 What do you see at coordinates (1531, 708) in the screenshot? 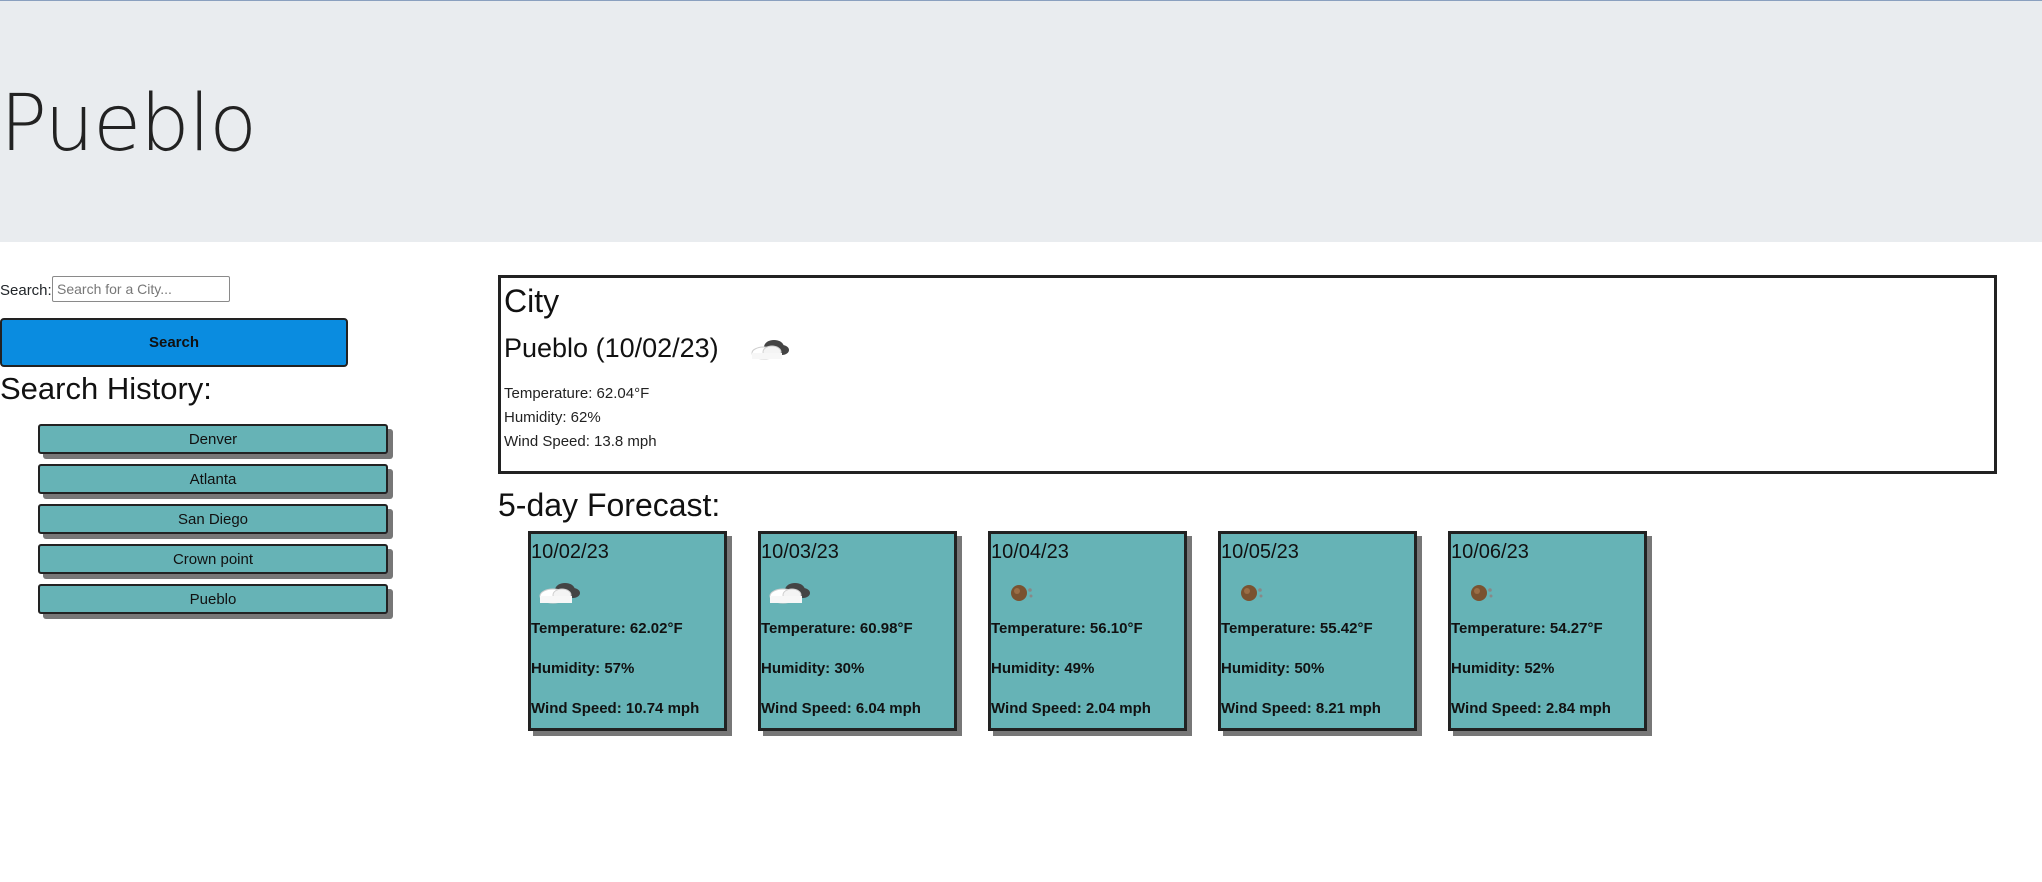
I see `forecast-wind-speed: Wind Speed: 2.84 mph` at bounding box center [1531, 708].